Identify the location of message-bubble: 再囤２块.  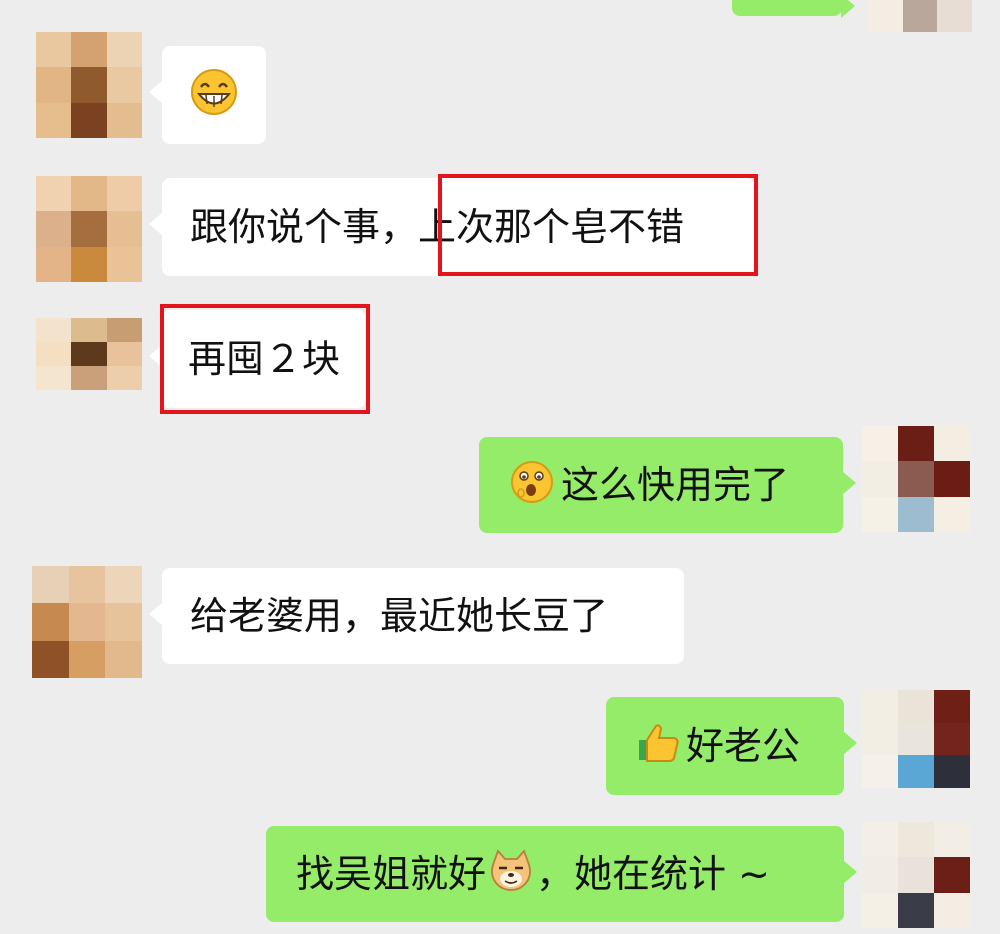
(257, 359).